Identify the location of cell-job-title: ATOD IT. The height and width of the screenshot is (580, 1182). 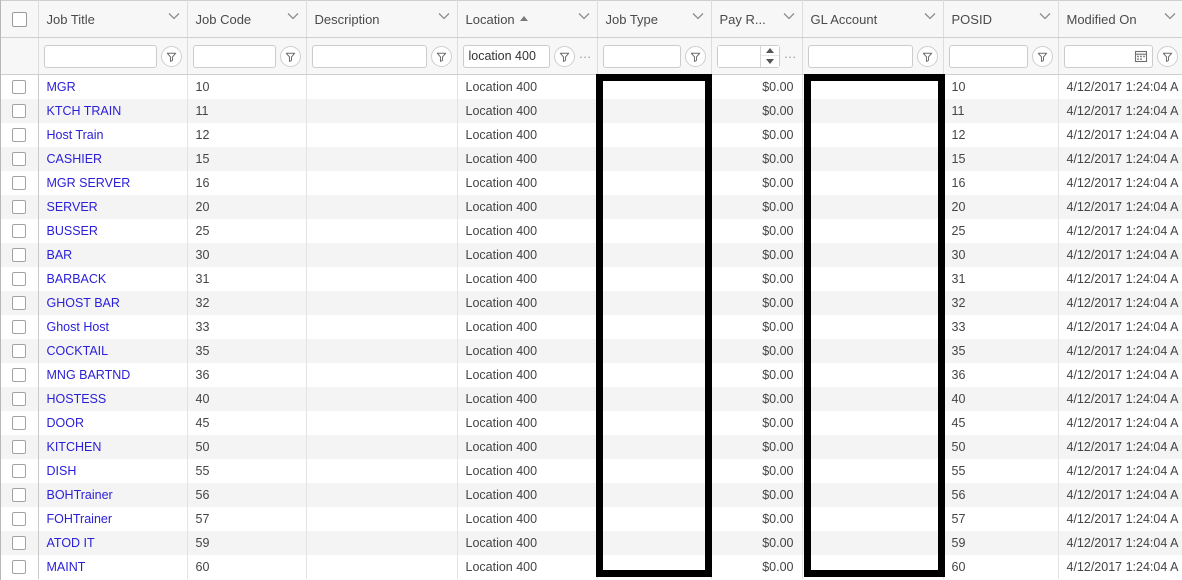
(113, 542).